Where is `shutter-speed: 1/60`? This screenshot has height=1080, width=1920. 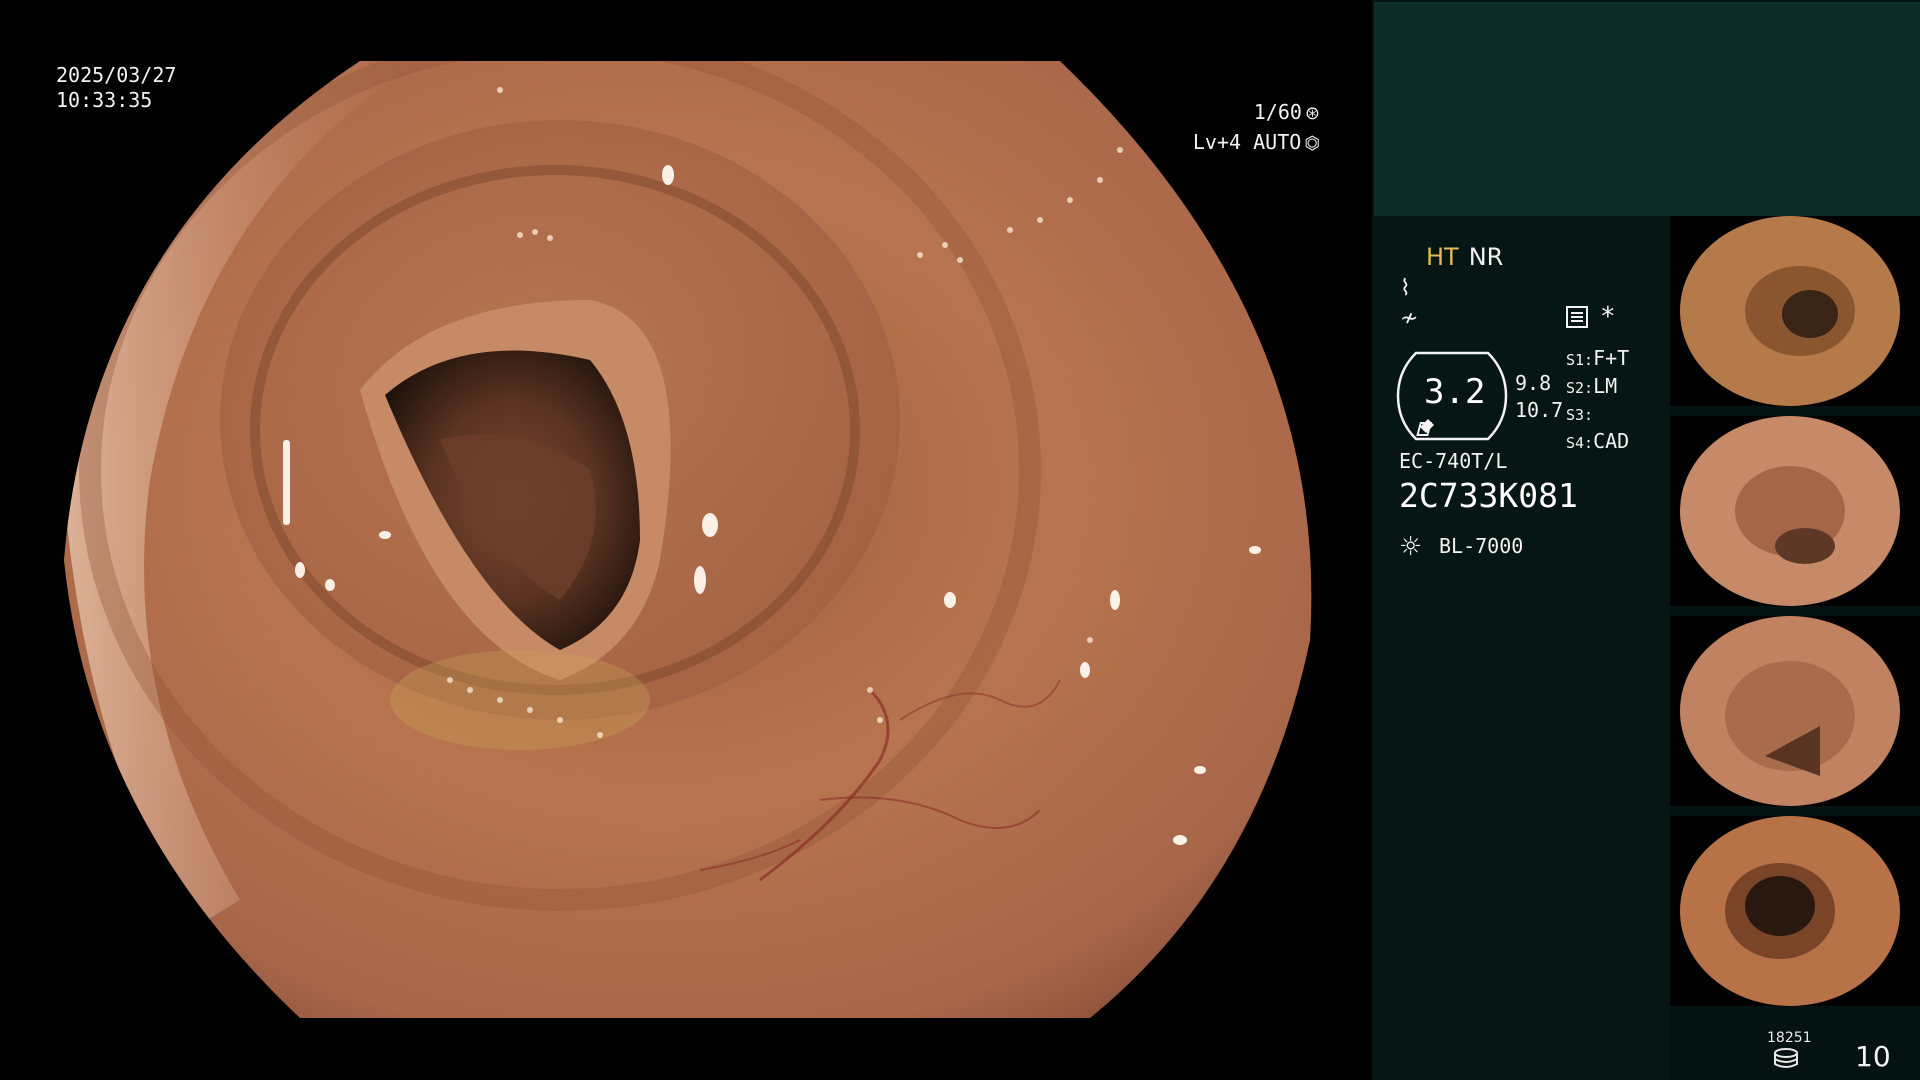
shutter-speed: 1/60 is located at coordinates (1277, 112).